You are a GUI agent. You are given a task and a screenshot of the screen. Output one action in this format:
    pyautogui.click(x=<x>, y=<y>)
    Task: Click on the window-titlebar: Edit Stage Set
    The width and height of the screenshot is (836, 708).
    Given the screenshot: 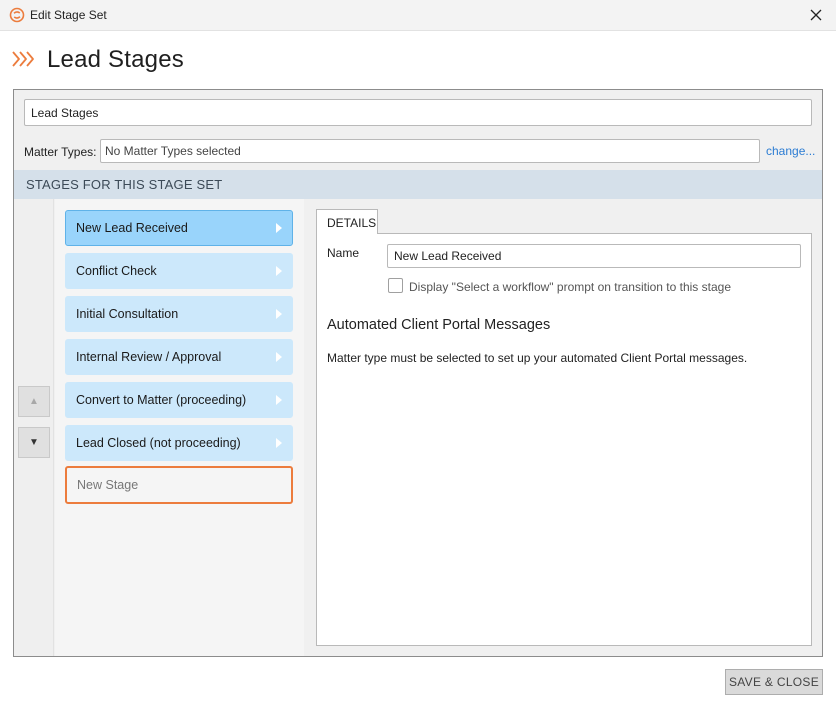 What is the action you would take?
    pyautogui.click(x=418, y=15)
    